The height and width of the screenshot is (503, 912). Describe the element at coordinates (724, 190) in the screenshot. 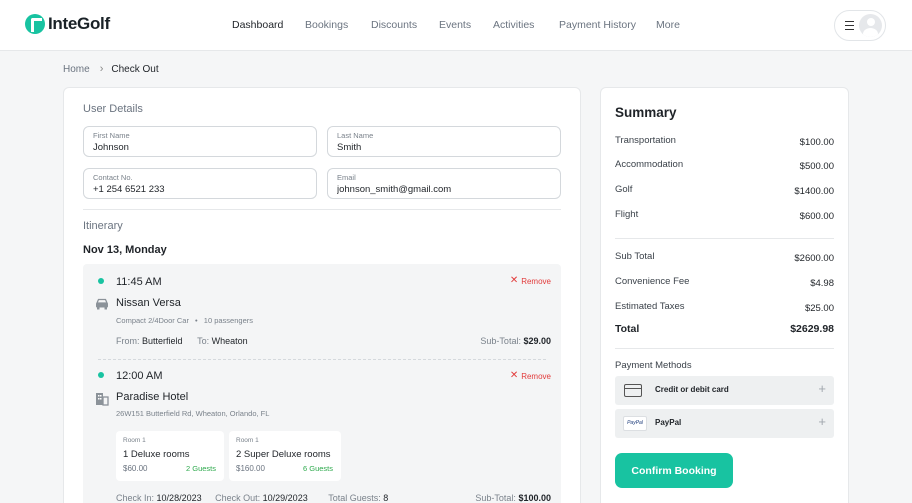

I see `summary-row-golf: Golf $1400.00` at that location.